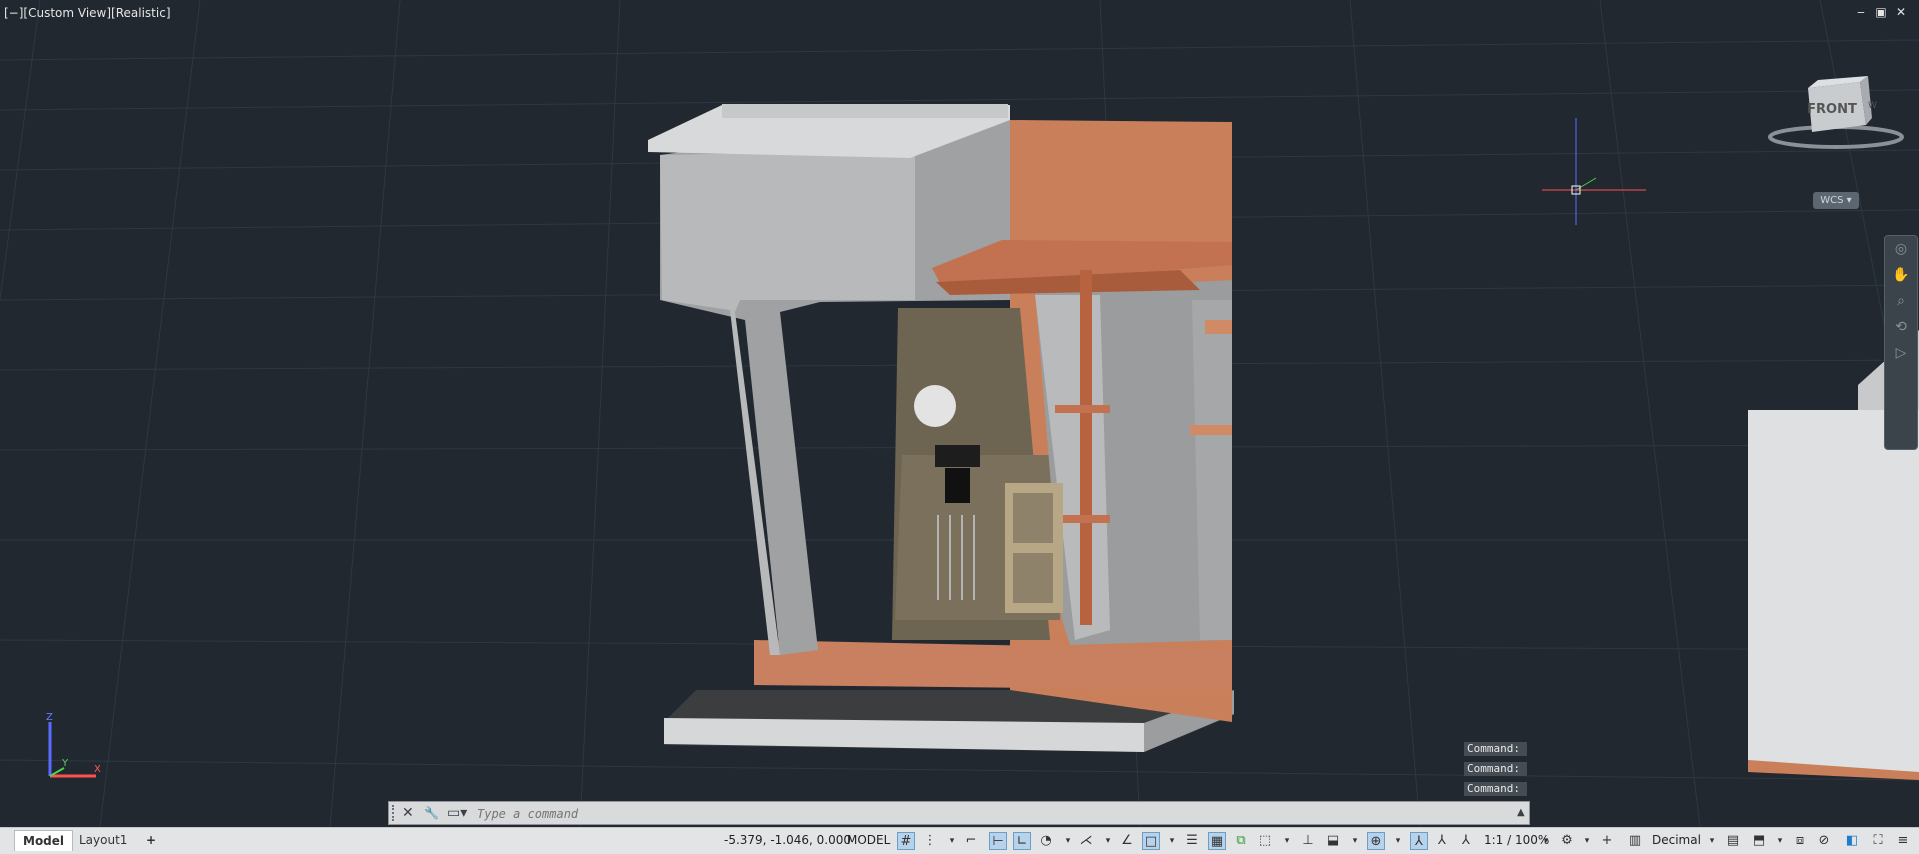  What do you see at coordinates (1832, 109) in the screenshot?
I see `viewcube-front-label: FRONT` at bounding box center [1832, 109].